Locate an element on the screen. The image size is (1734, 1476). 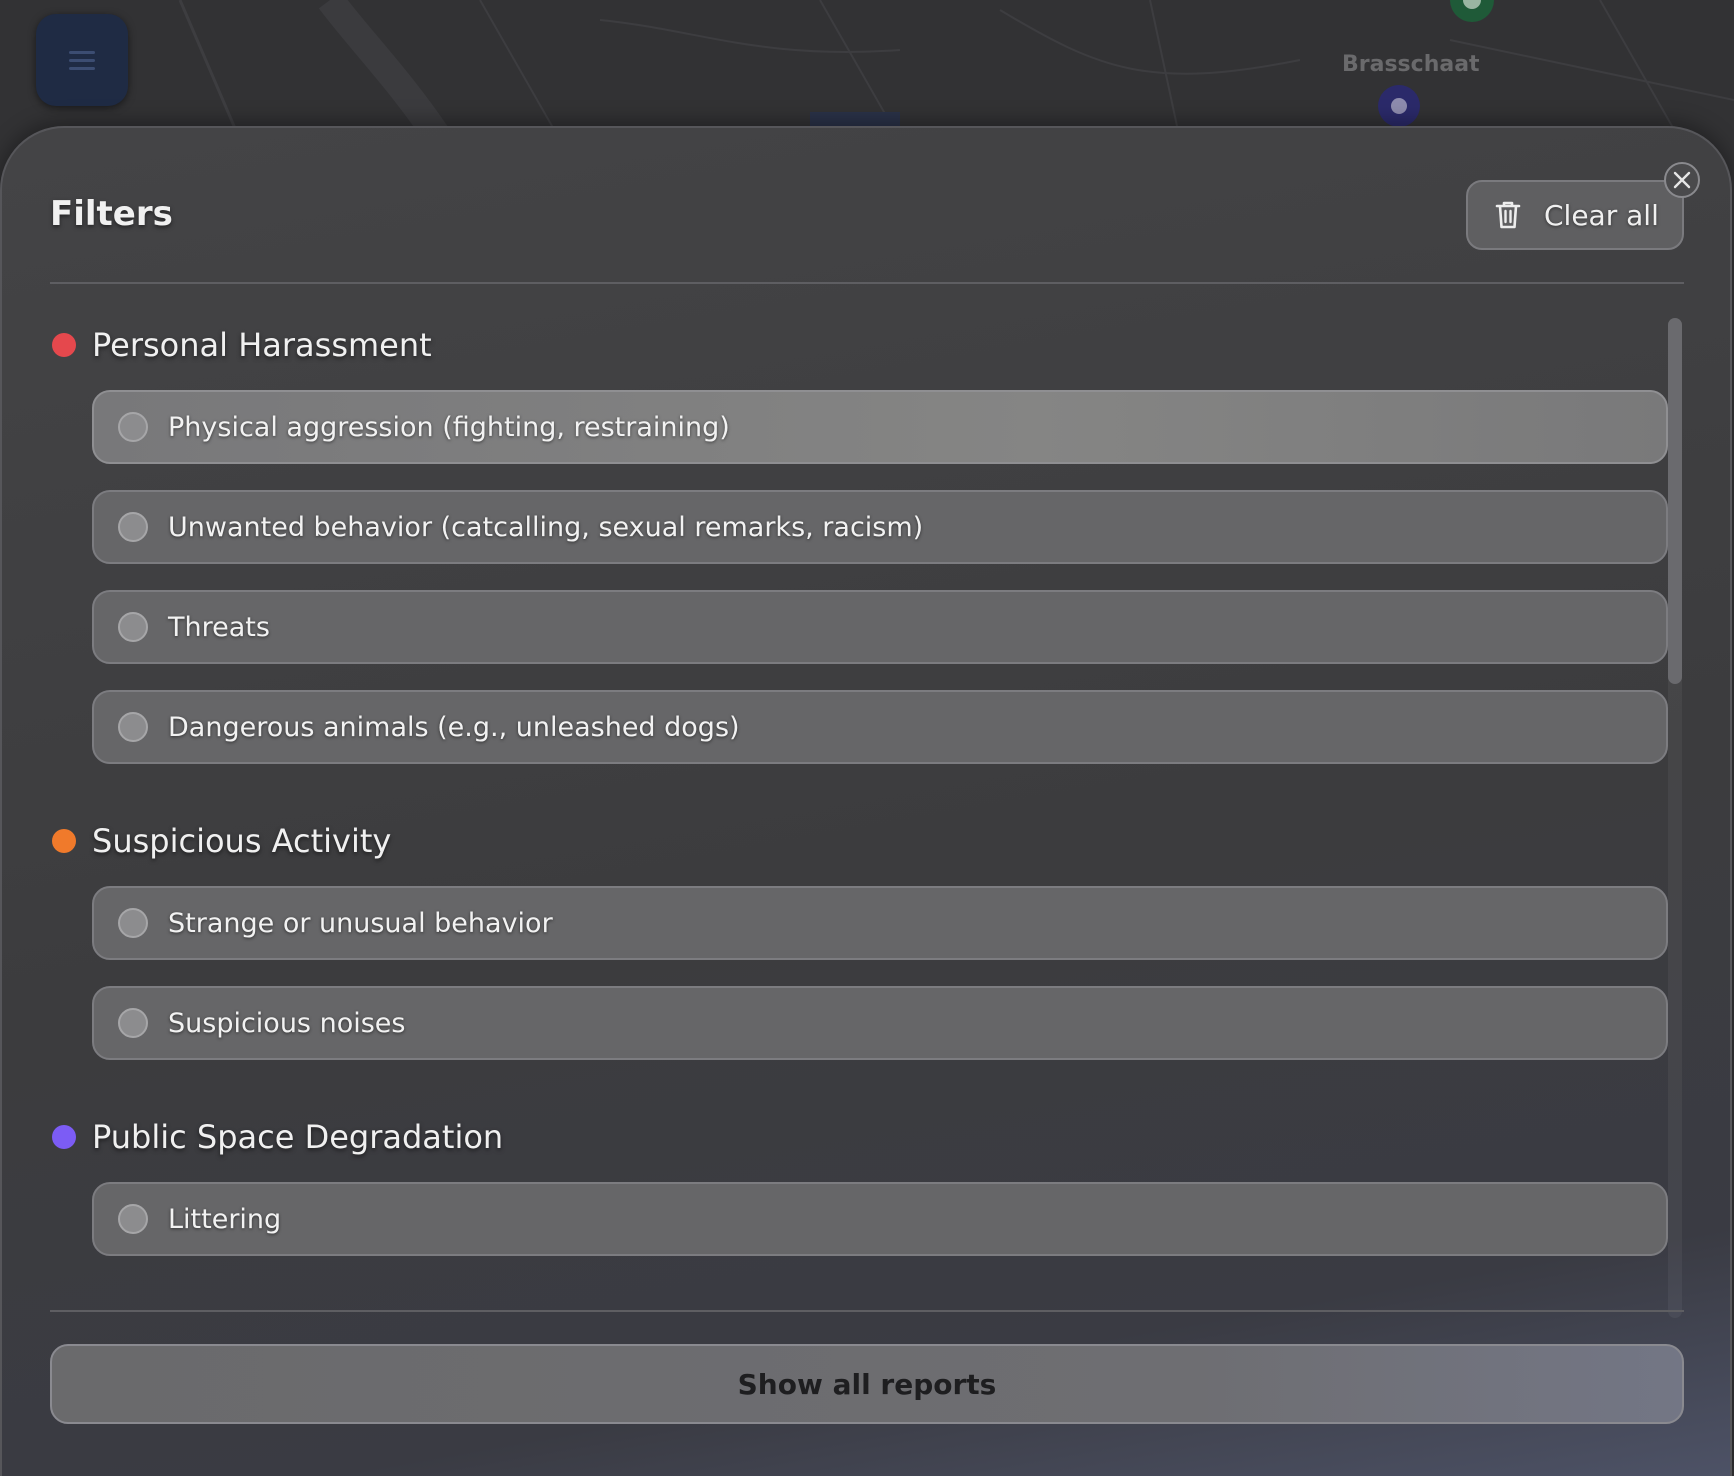
filter-option-strange-behavior: Strange or unusual behavior is located at coordinates (880, 923).